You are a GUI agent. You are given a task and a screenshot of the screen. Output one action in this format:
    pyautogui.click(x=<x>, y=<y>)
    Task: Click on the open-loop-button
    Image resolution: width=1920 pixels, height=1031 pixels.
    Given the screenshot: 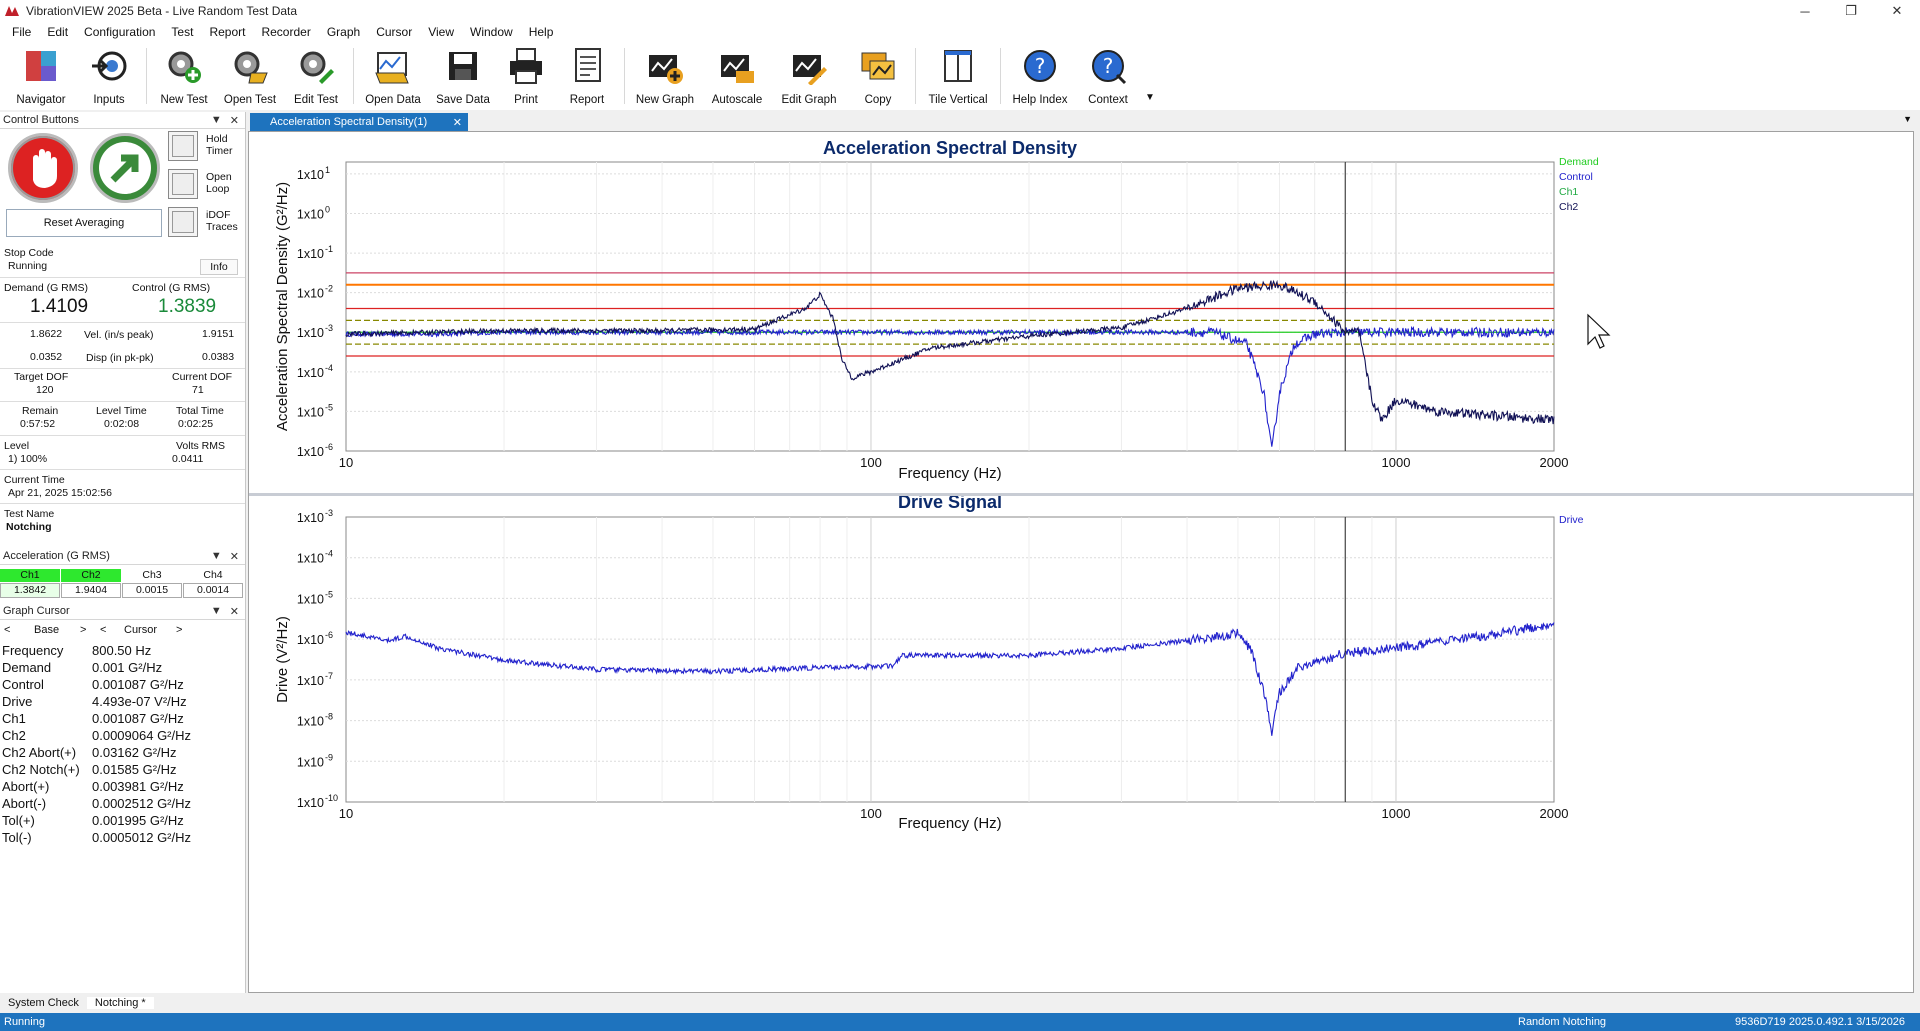 What is the action you would take?
    pyautogui.click(x=183, y=184)
    